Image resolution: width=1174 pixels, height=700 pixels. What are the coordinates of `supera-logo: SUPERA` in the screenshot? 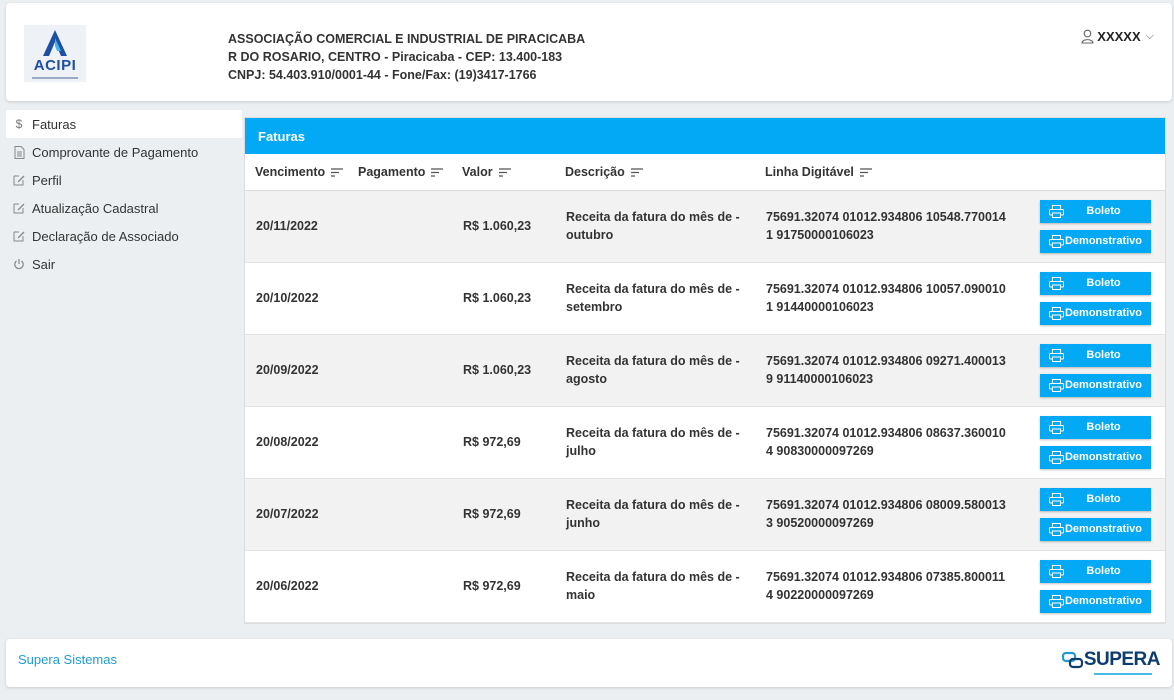 It's located at (1111, 662).